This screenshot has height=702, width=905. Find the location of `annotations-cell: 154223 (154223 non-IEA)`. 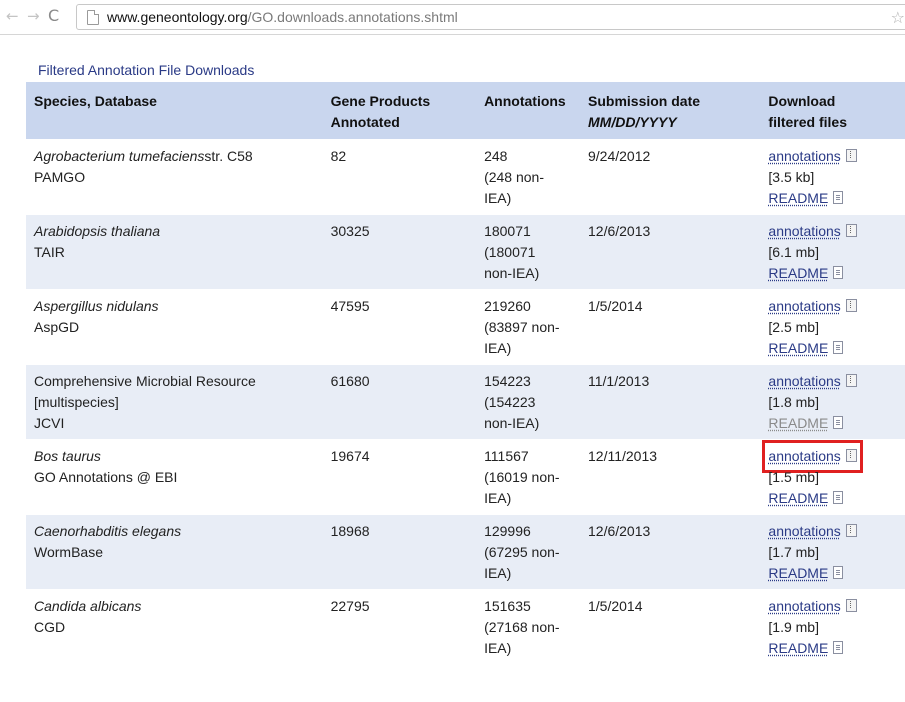

annotations-cell: 154223 (154223 non-IEA) is located at coordinates (528, 402).